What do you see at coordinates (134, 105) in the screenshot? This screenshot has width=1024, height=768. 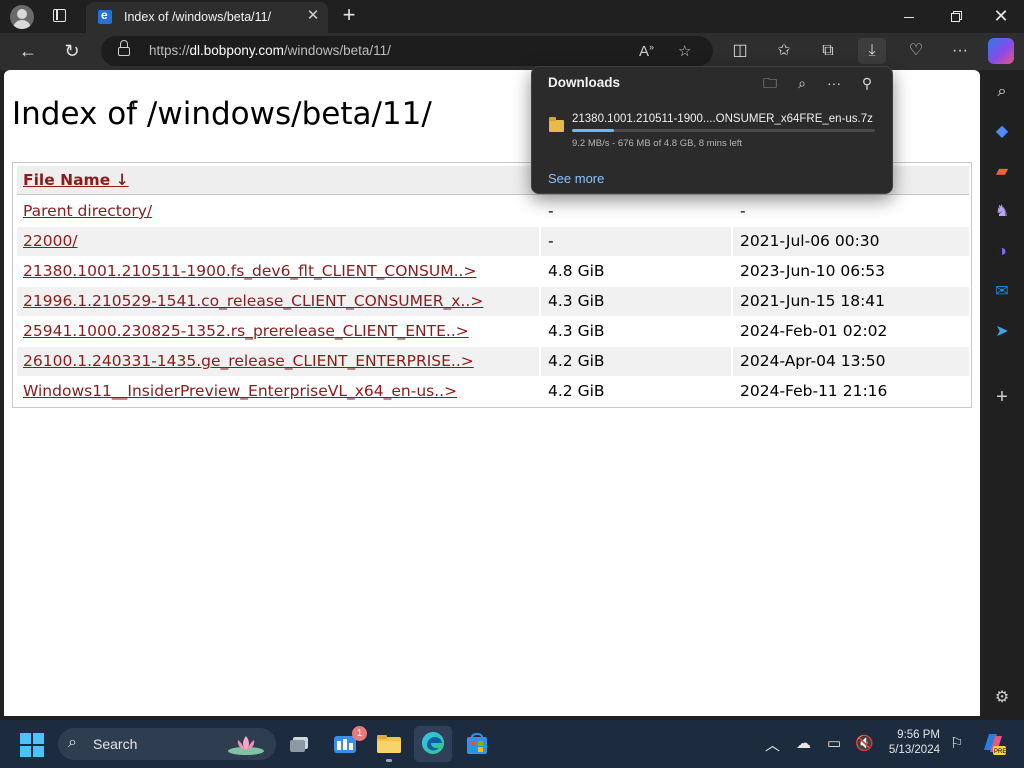 I see `text-cursor-icon: I` at bounding box center [134, 105].